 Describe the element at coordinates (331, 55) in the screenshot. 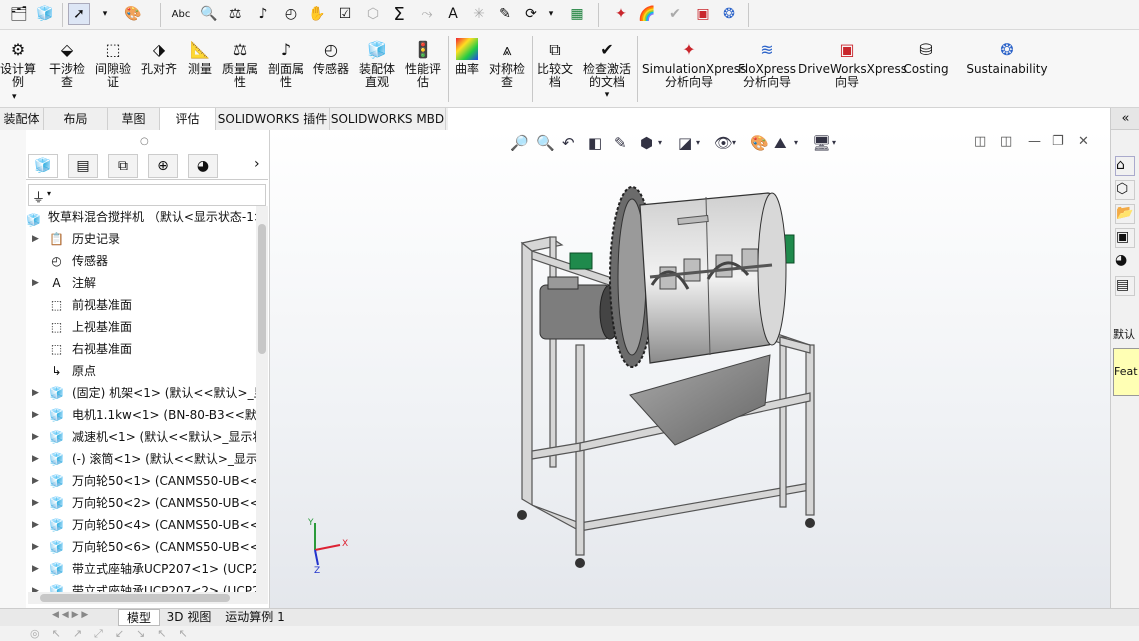

I see `sensor-button: ◴ 传感器` at that location.